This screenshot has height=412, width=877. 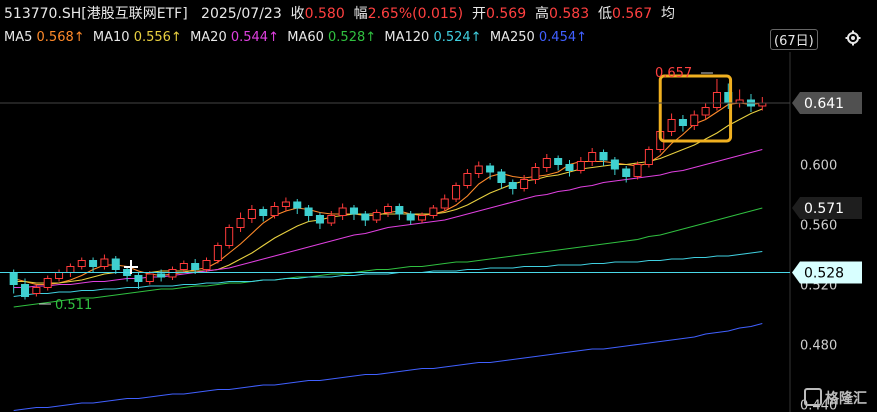 I want to click on watermark: 格隆汇, so click(x=835, y=398).